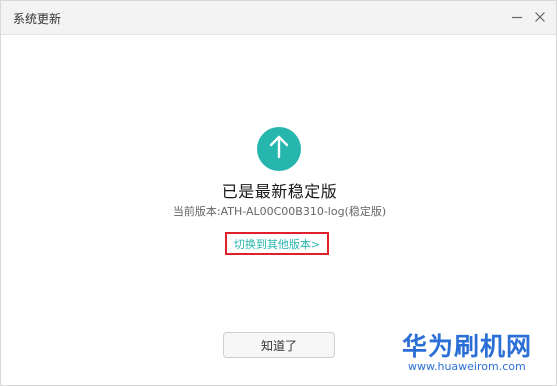 This screenshot has height=386, width=557. What do you see at coordinates (303, 211) in the screenshot?
I see `version-value: ATH-AL00C00B310-log(稳定版)` at bounding box center [303, 211].